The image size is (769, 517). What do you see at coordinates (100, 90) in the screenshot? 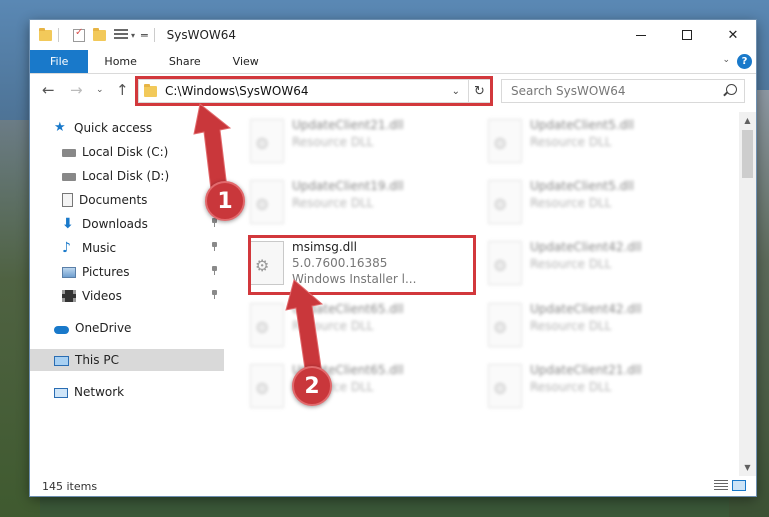
I see `recent-locations-icon: ⌄` at bounding box center [100, 90].